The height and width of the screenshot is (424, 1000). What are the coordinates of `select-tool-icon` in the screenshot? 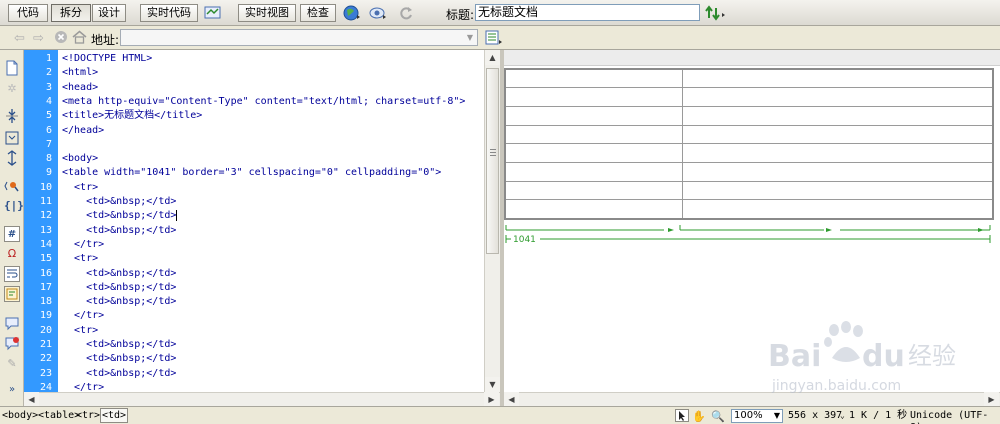 It's located at (682, 415).